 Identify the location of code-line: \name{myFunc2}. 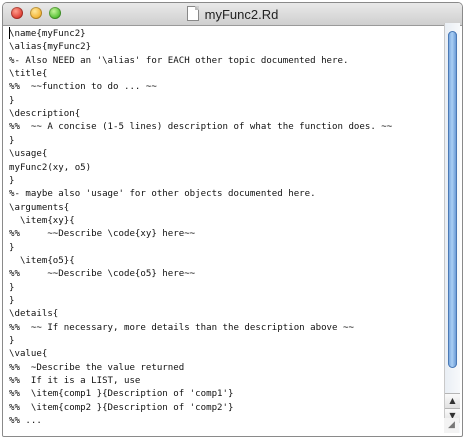
(47, 34).